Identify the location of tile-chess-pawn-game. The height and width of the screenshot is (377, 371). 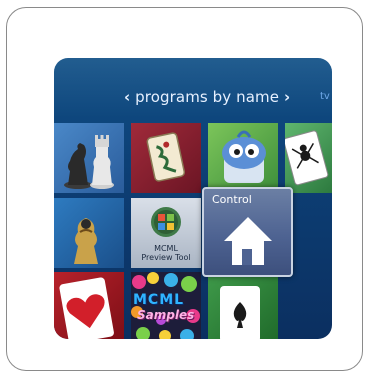
(89, 233).